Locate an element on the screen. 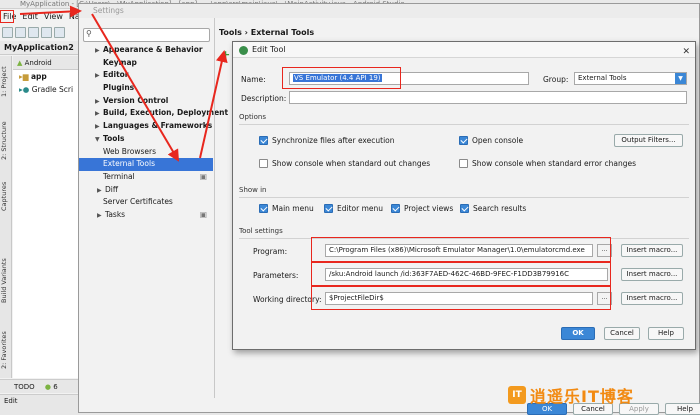 This screenshot has height=415, width=700. annotation-arrows is located at coordinates (123, 83).